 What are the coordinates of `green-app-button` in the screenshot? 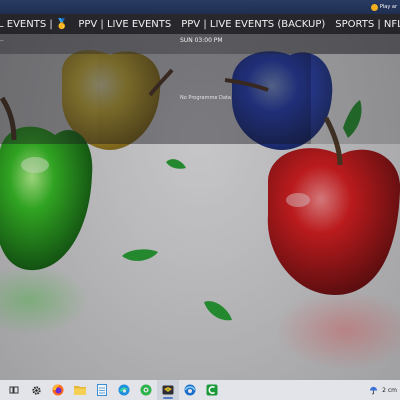 It's located at (146, 390).